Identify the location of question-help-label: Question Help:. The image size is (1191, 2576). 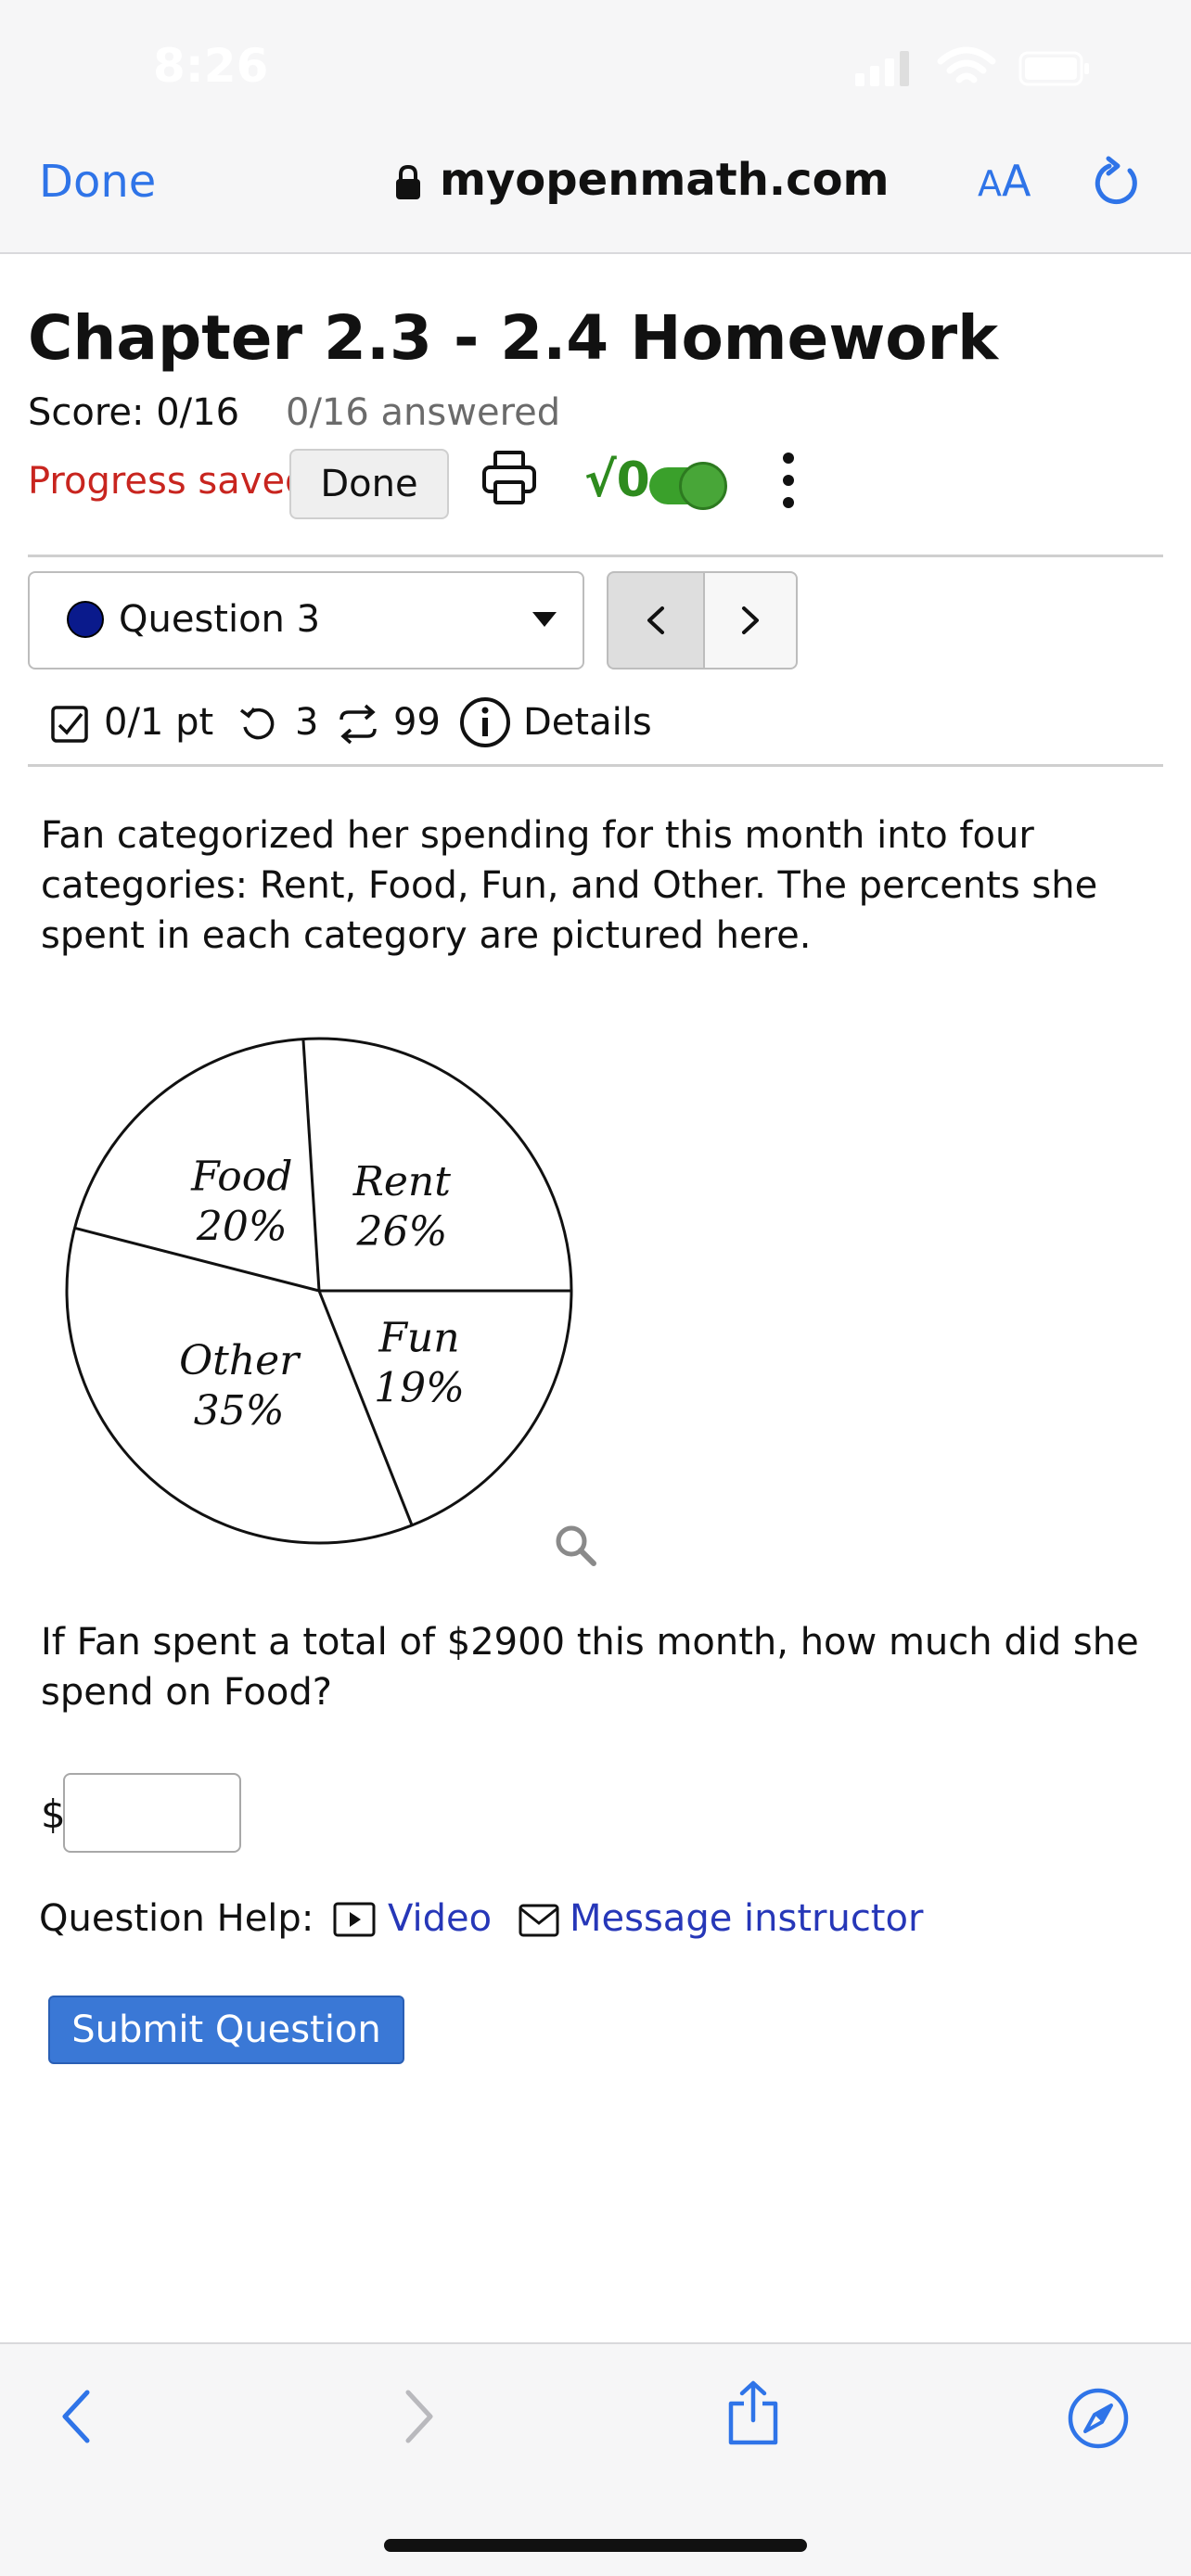
(177, 1918).